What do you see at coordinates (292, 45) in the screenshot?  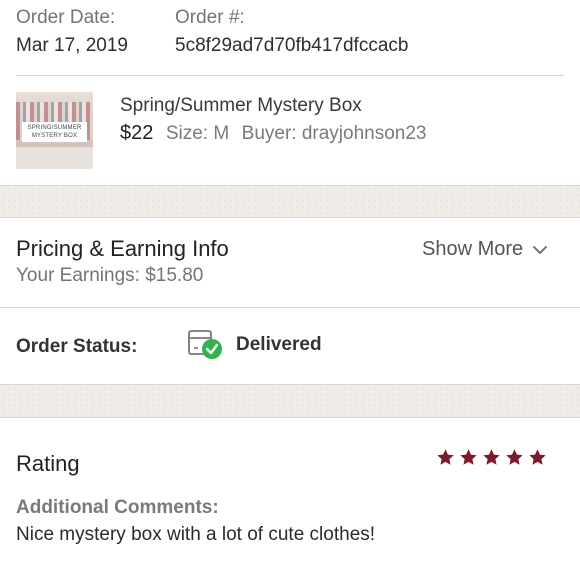 I see `order-number-value: 5c8f29ad7d70fb417dfccacb` at bounding box center [292, 45].